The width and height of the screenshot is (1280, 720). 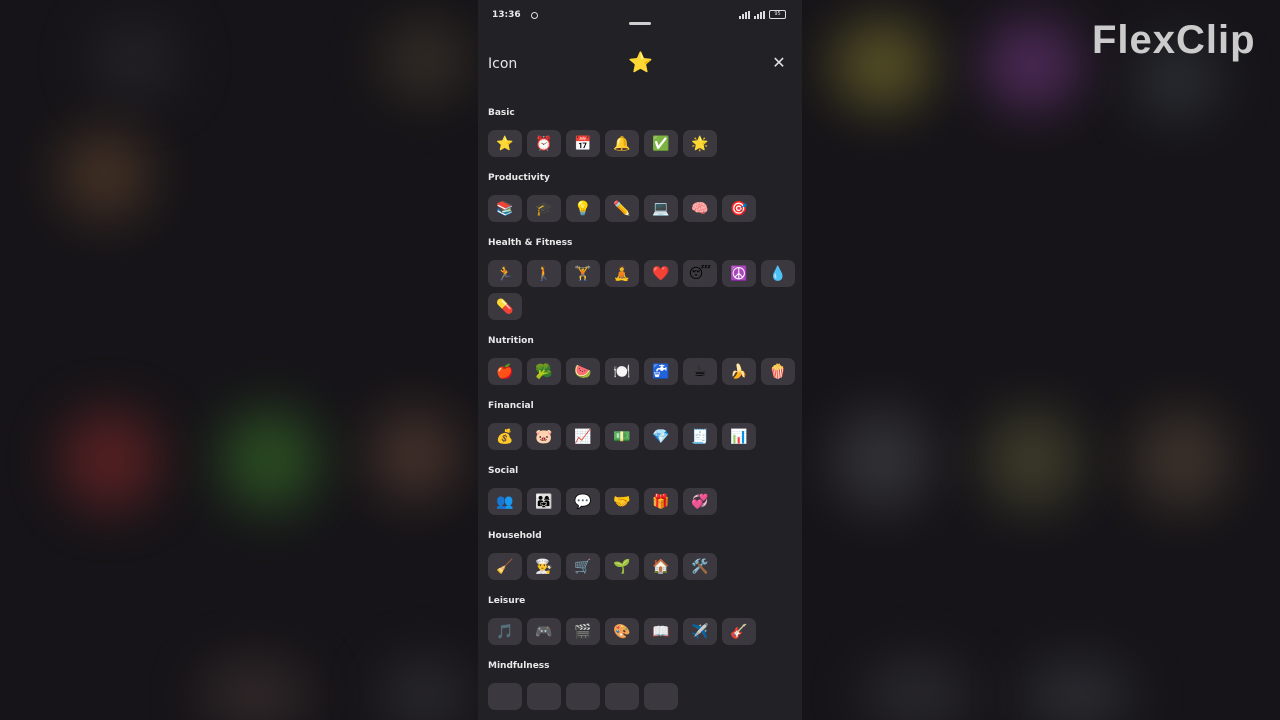 I want to click on icon-grid: 🧹 👨‍🍳 🛒 🌱 🏠 🛠️, so click(x=642, y=566).